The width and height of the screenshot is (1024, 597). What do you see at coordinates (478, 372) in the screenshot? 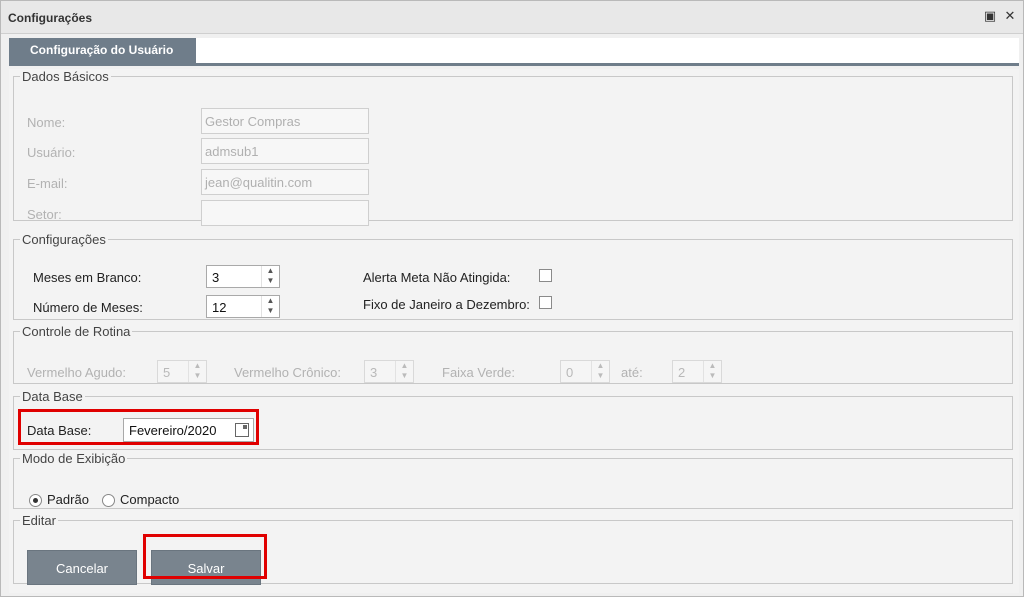
I see `faixa-verde-label: Faixa Verde:` at bounding box center [478, 372].